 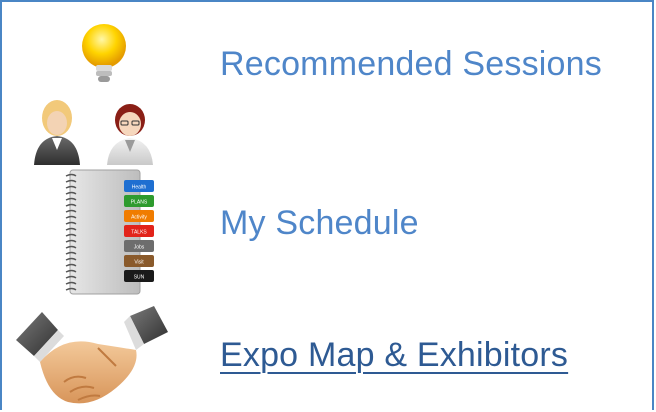 I want to click on recommendation-lightbulb-people-icon, so click(x=92, y=92).